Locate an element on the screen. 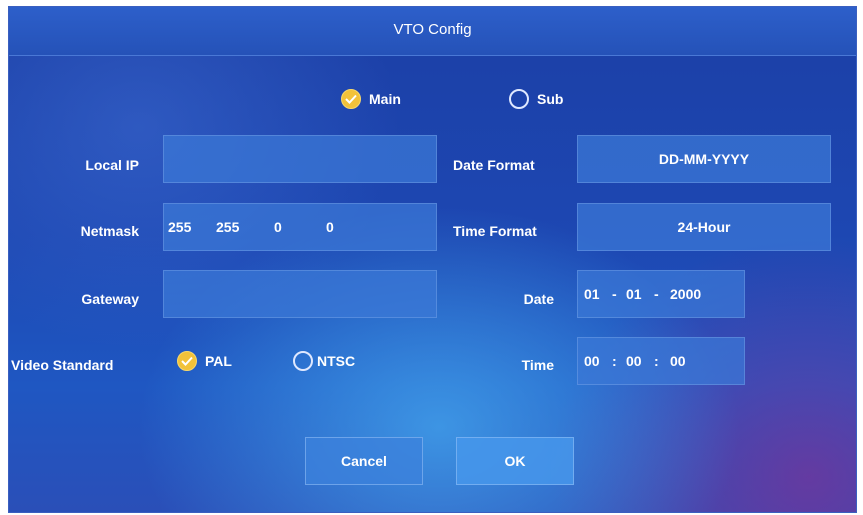 The width and height of the screenshot is (863, 515). title-bar: VTO Config is located at coordinates (432, 31).